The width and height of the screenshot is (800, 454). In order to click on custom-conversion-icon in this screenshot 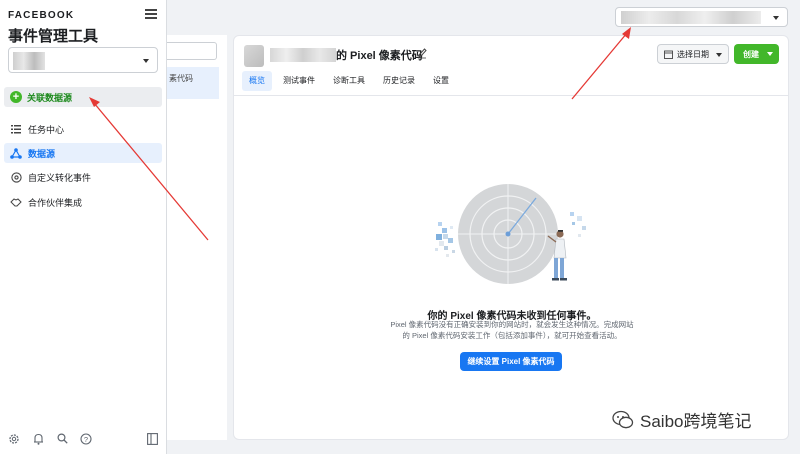, I will do `click(16, 177)`.